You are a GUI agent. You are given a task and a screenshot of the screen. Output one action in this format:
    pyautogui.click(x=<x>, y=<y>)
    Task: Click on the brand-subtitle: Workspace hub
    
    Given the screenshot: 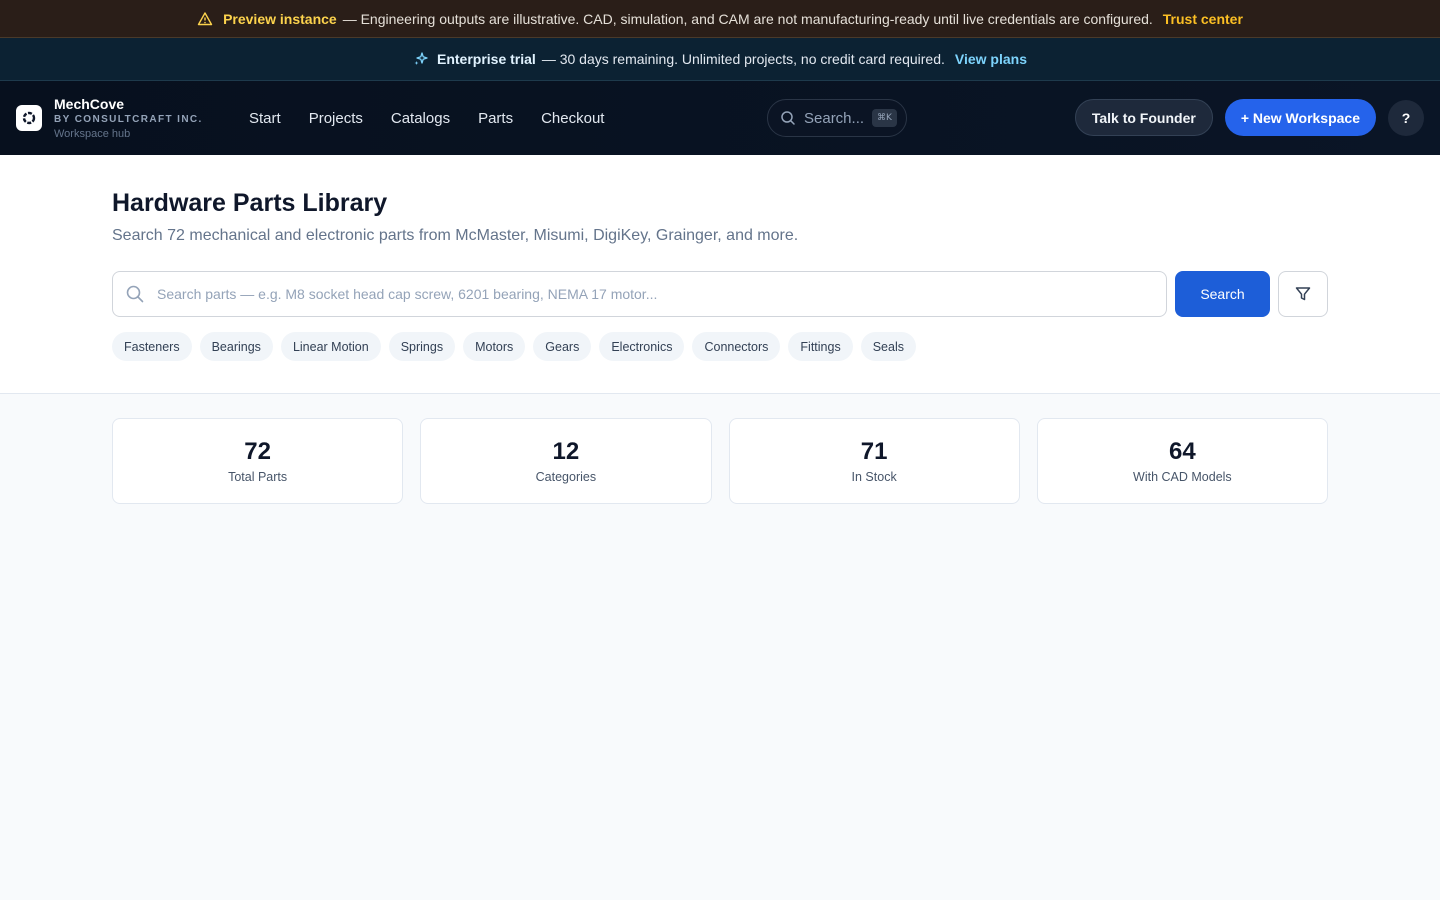 What is the action you would take?
    pyautogui.click(x=92, y=133)
    